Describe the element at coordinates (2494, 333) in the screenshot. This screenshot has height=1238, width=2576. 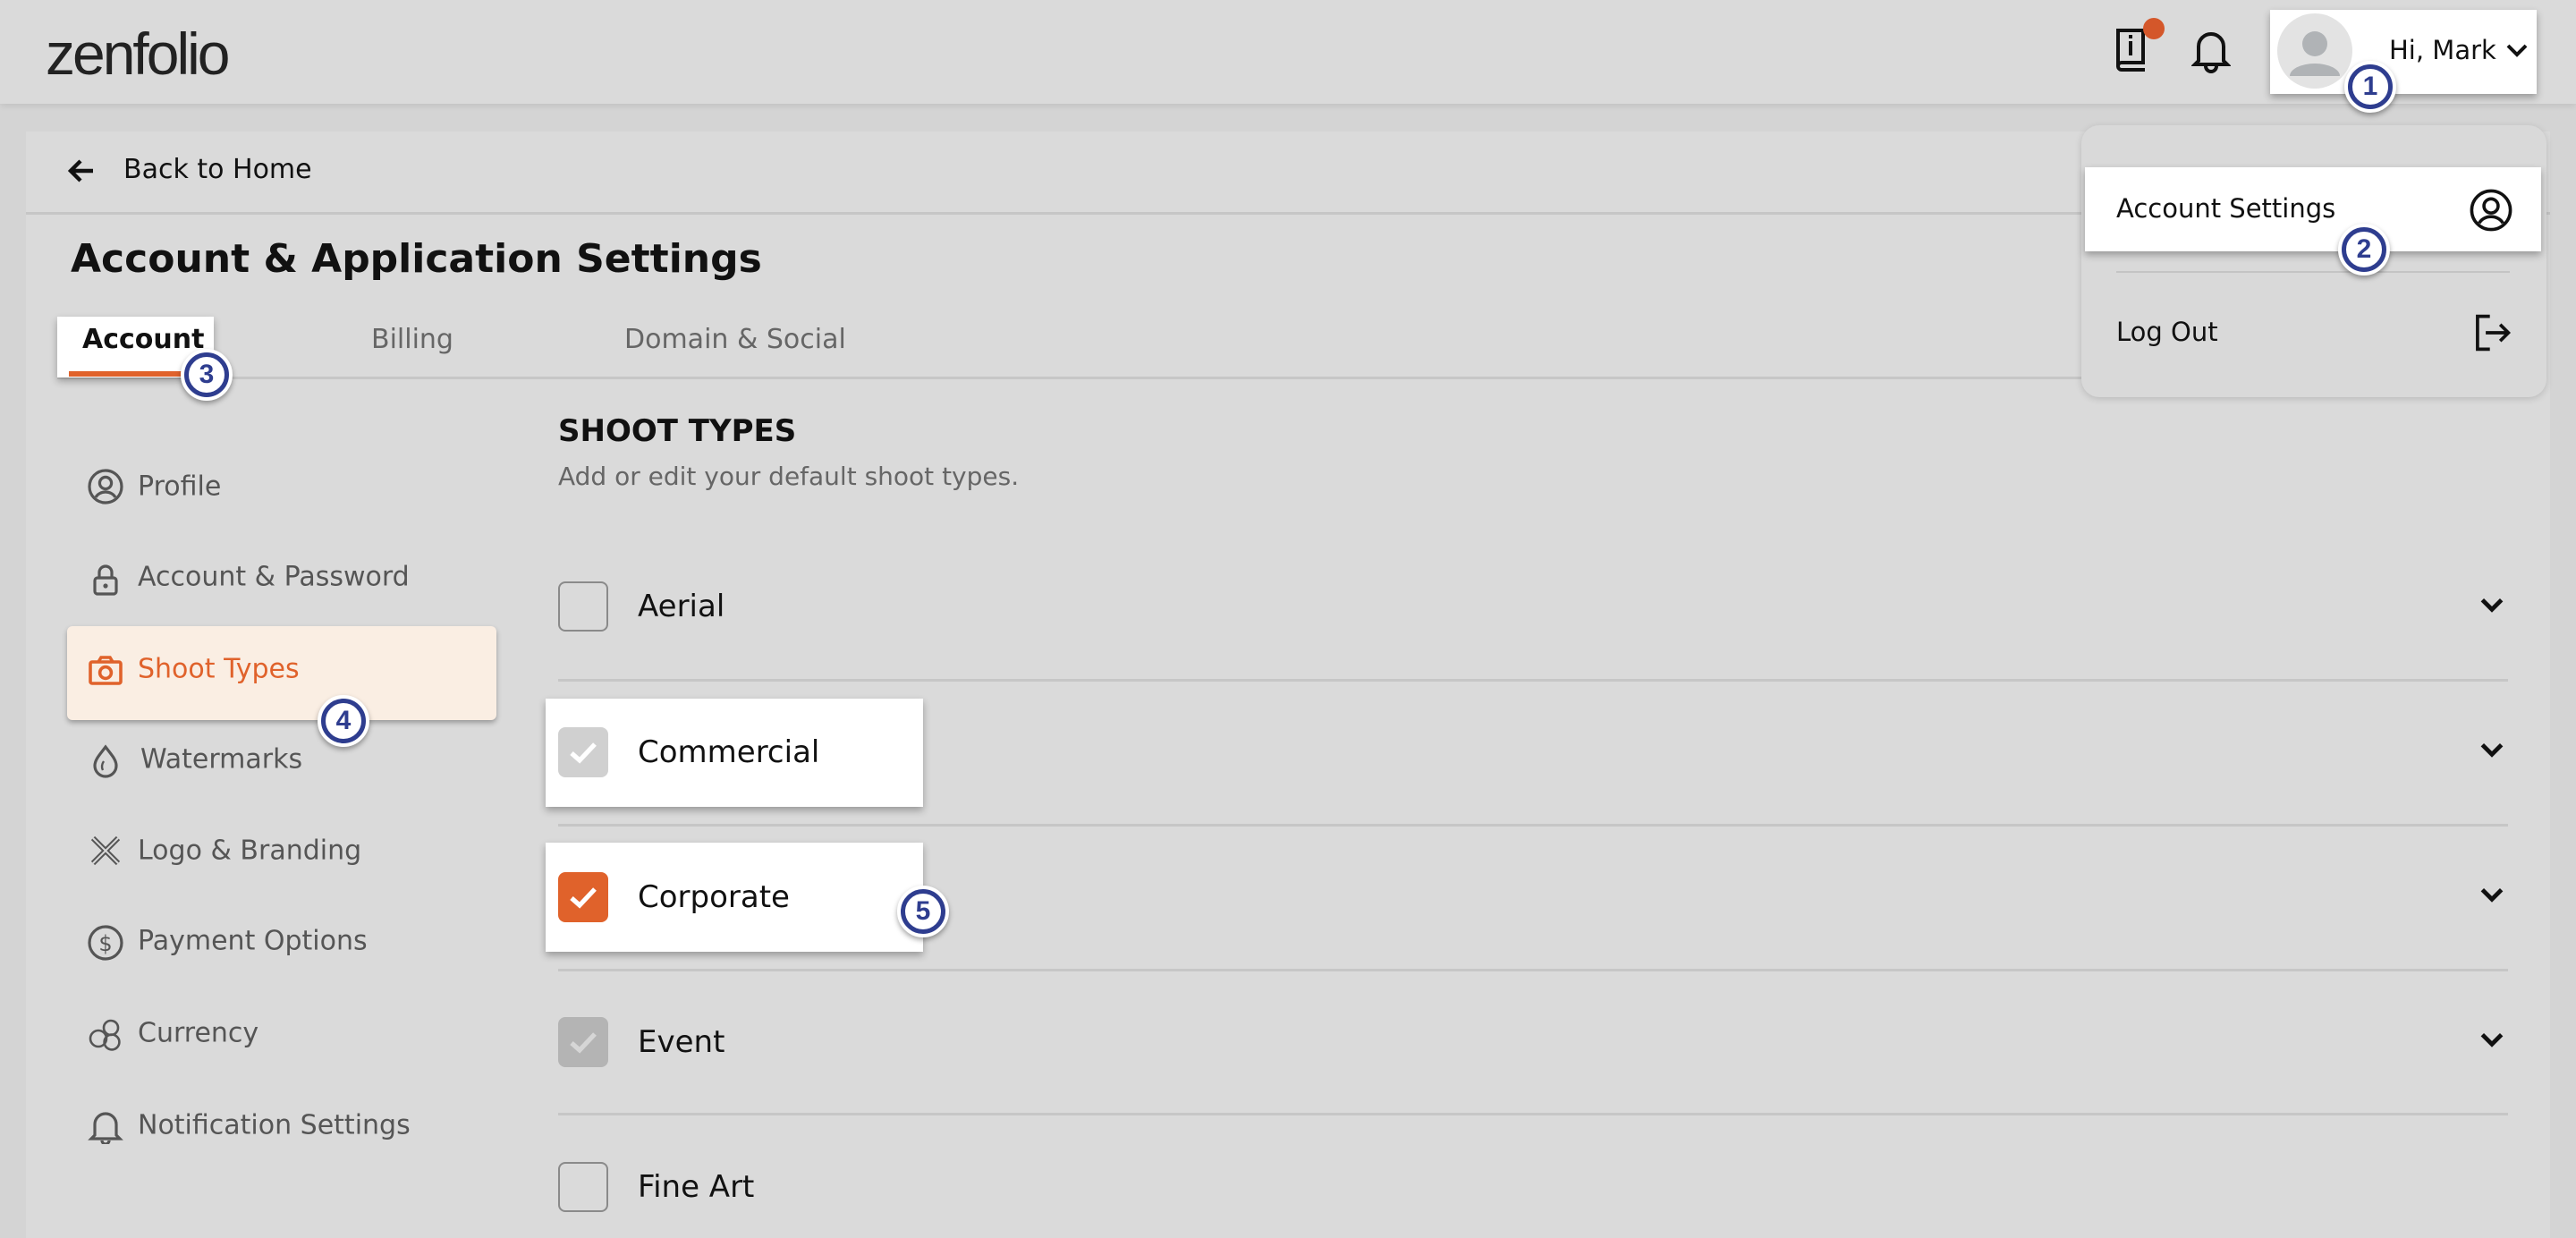
I see `logout-icon` at that location.